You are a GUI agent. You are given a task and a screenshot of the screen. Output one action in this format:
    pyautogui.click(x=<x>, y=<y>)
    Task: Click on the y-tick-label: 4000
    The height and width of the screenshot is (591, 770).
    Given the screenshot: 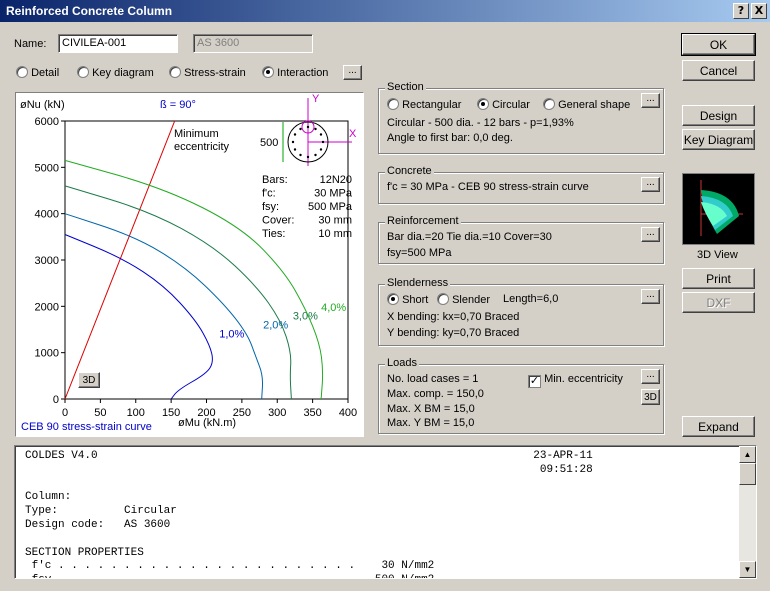 What is the action you would take?
    pyautogui.click(x=47, y=215)
    